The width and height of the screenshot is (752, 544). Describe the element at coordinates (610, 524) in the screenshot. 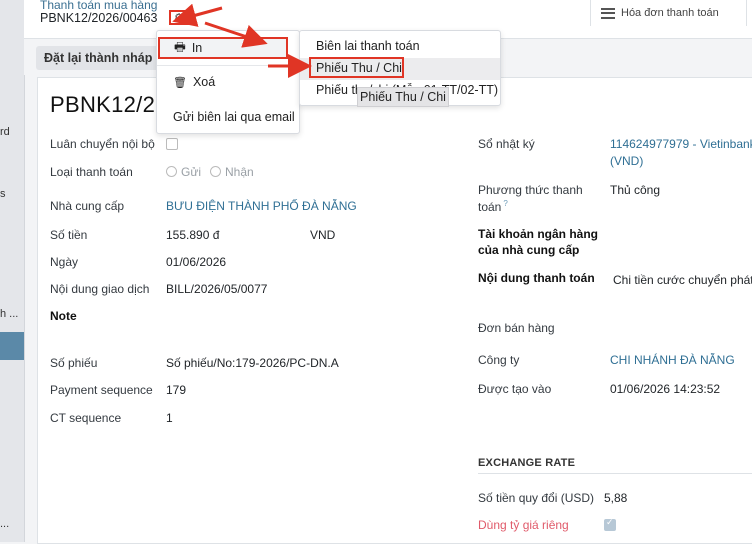

I see `custom-rate-checkbox` at that location.